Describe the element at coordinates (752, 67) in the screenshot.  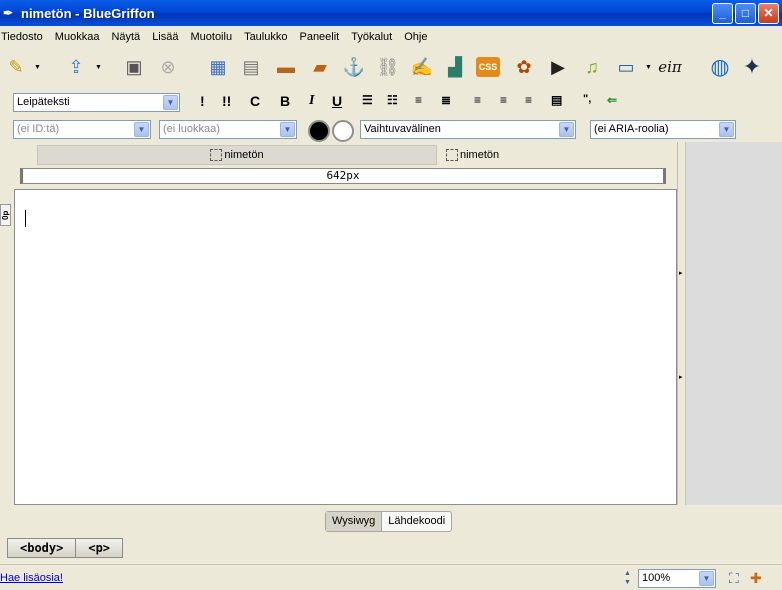
I see `griffin-icon: ✦` at that location.